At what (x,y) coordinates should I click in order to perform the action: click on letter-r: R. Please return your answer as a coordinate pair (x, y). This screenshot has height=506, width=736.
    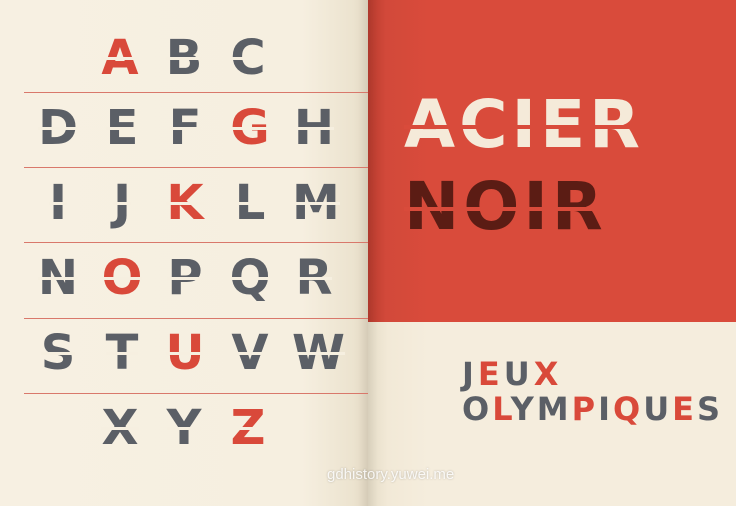
    Looking at the image, I should click on (314, 278).